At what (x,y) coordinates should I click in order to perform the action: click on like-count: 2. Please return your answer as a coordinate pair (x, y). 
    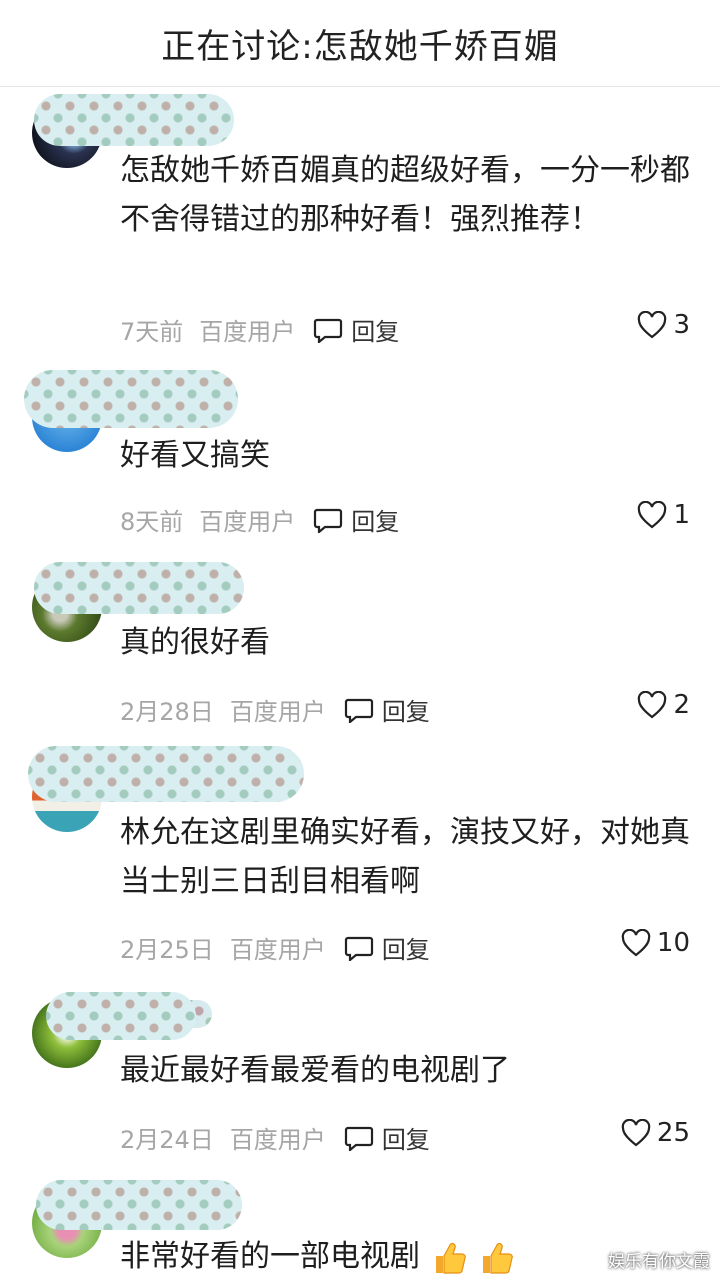
    Looking at the image, I should click on (681, 705).